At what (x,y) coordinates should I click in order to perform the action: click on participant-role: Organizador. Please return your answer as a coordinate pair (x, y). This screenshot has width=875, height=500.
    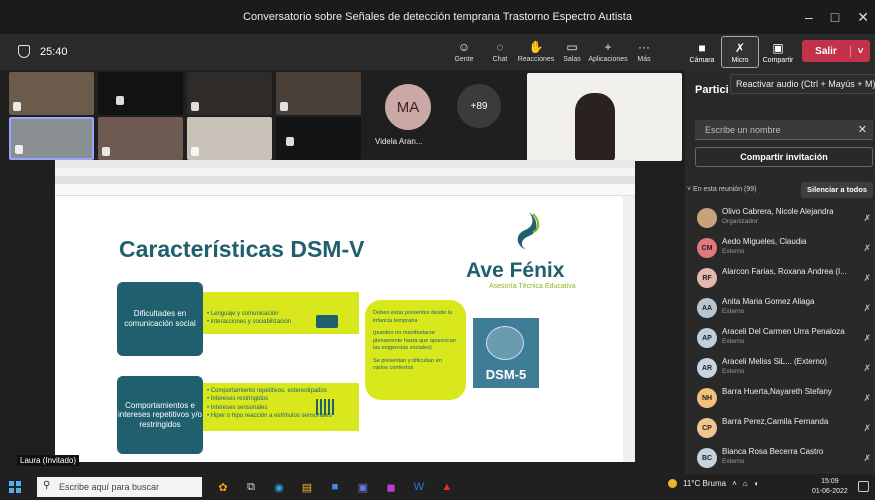
    Looking at the image, I should click on (740, 221).